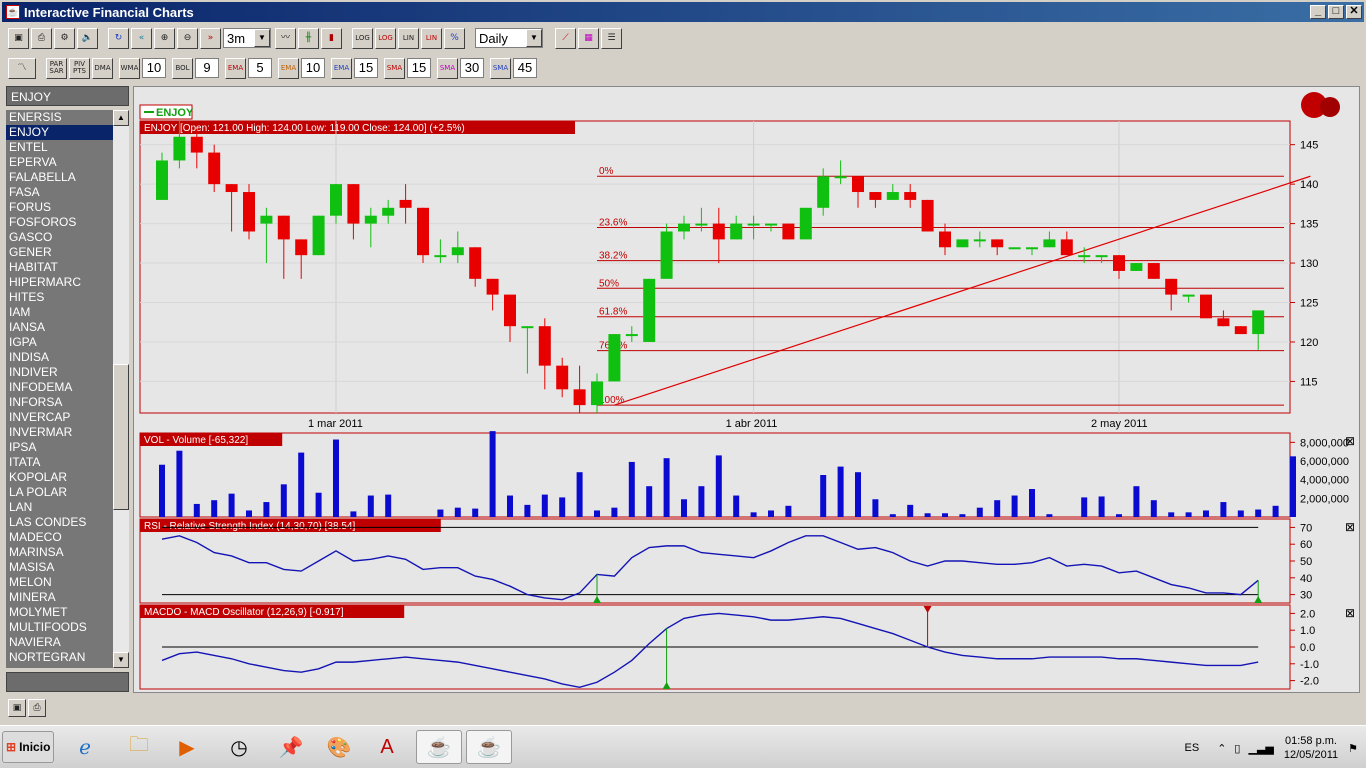 Image resolution: width=1366 pixels, height=768 pixels. I want to click on export-icon: ⎙, so click(37, 708).